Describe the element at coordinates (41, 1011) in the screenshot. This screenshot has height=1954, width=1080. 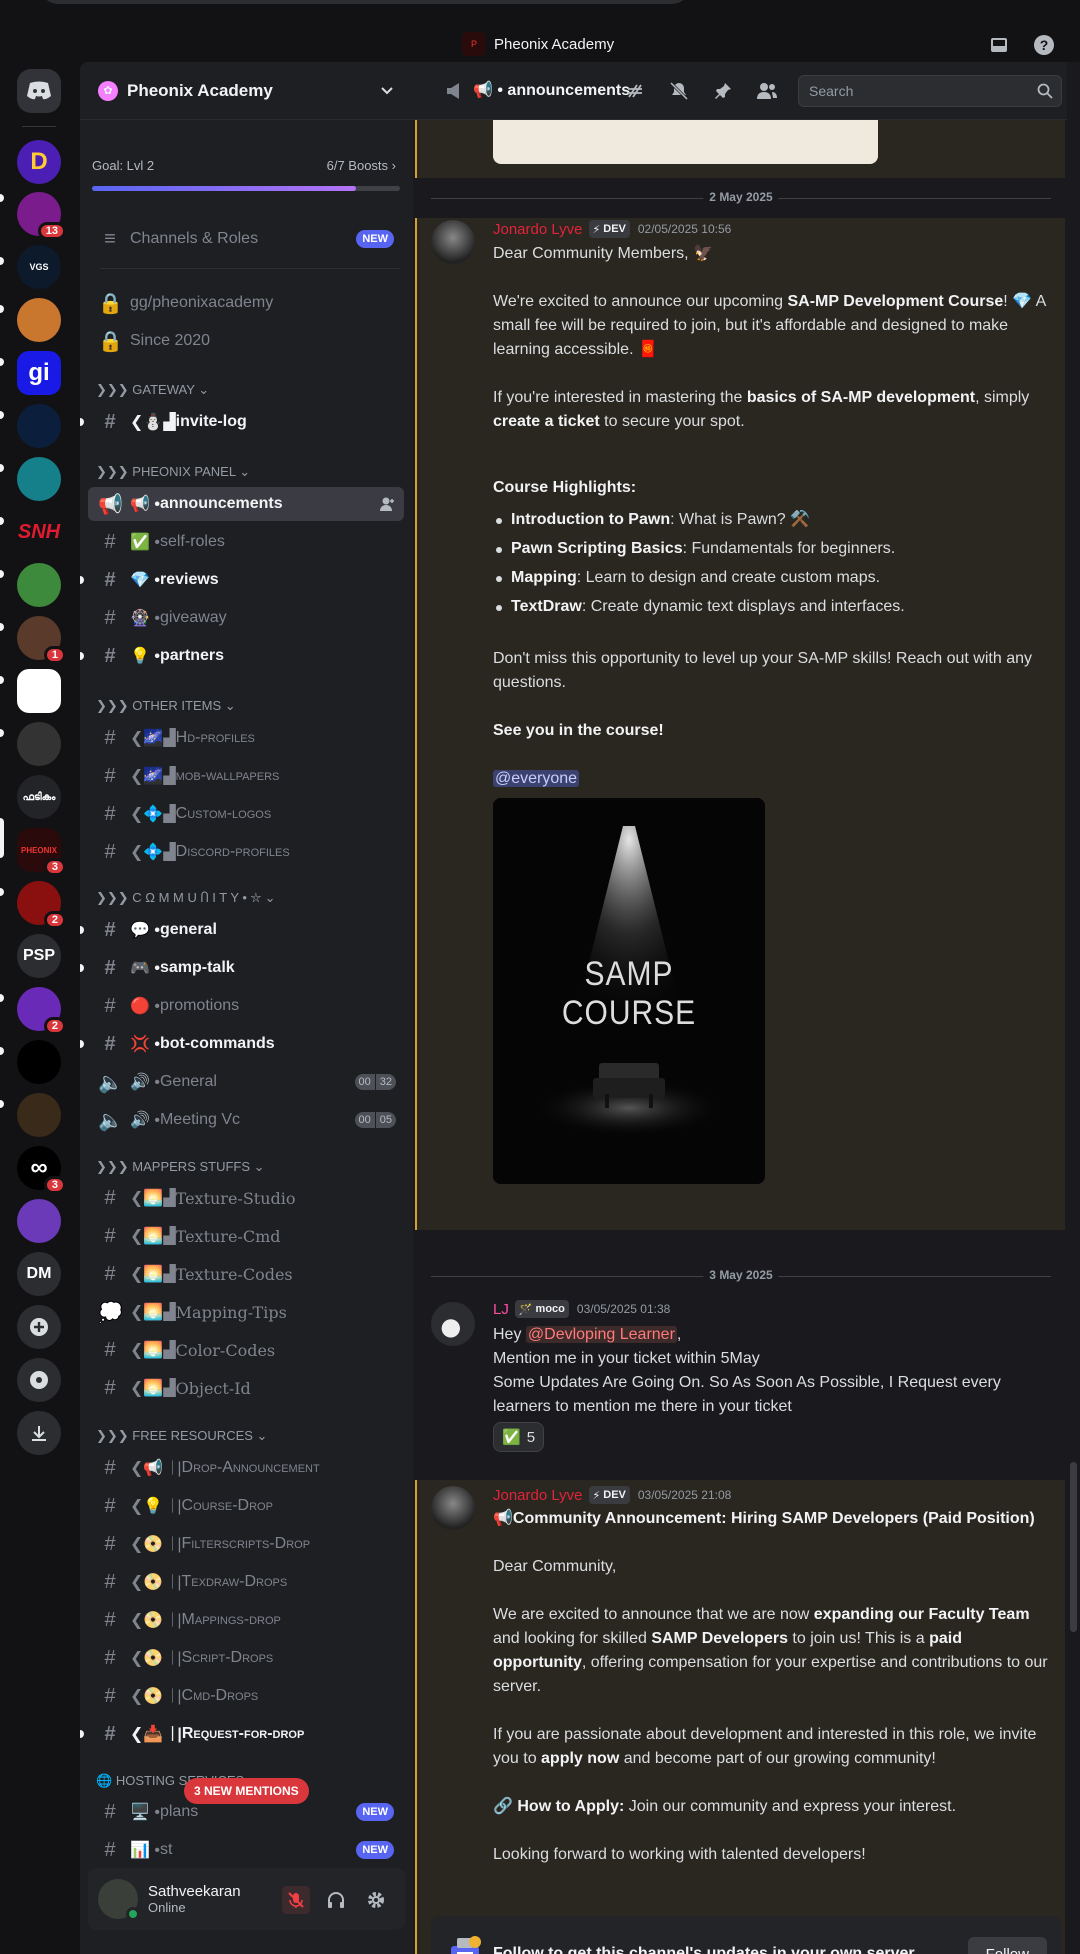
I see `server-icon-17: 2` at that location.